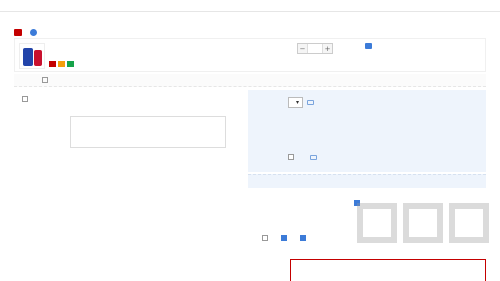 The height and width of the screenshot is (281, 500). I want to click on option-third-checkbox, so click(303, 238).